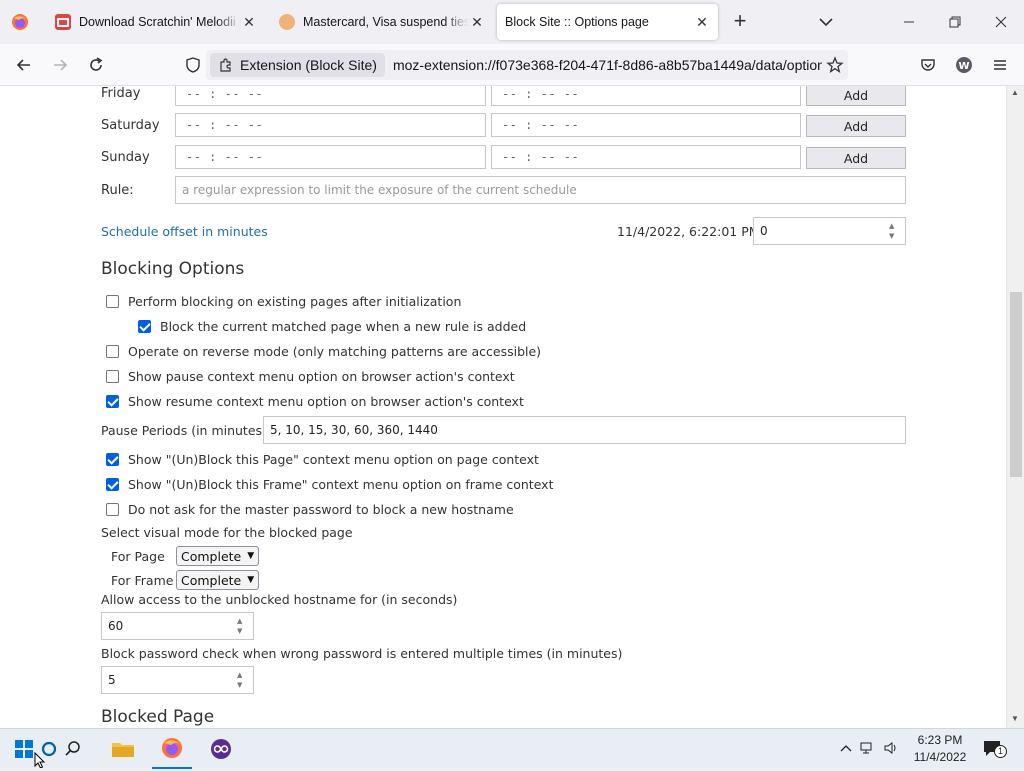 Image resolution: width=1024 pixels, height=771 pixels. I want to click on tab-label: Mastercard, Visa suspend ties w, so click(386, 22).